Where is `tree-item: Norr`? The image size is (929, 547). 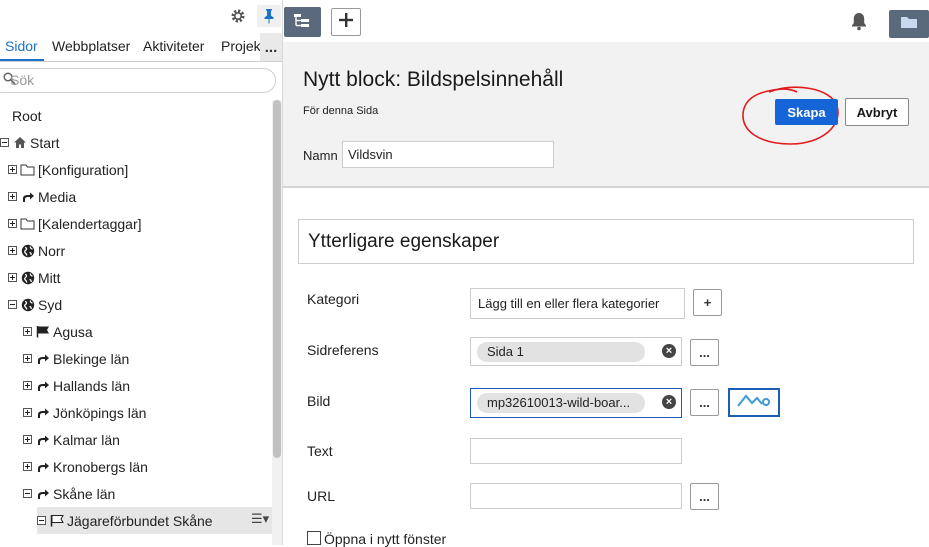 tree-item: Norr is located at coordinates (36, 250).